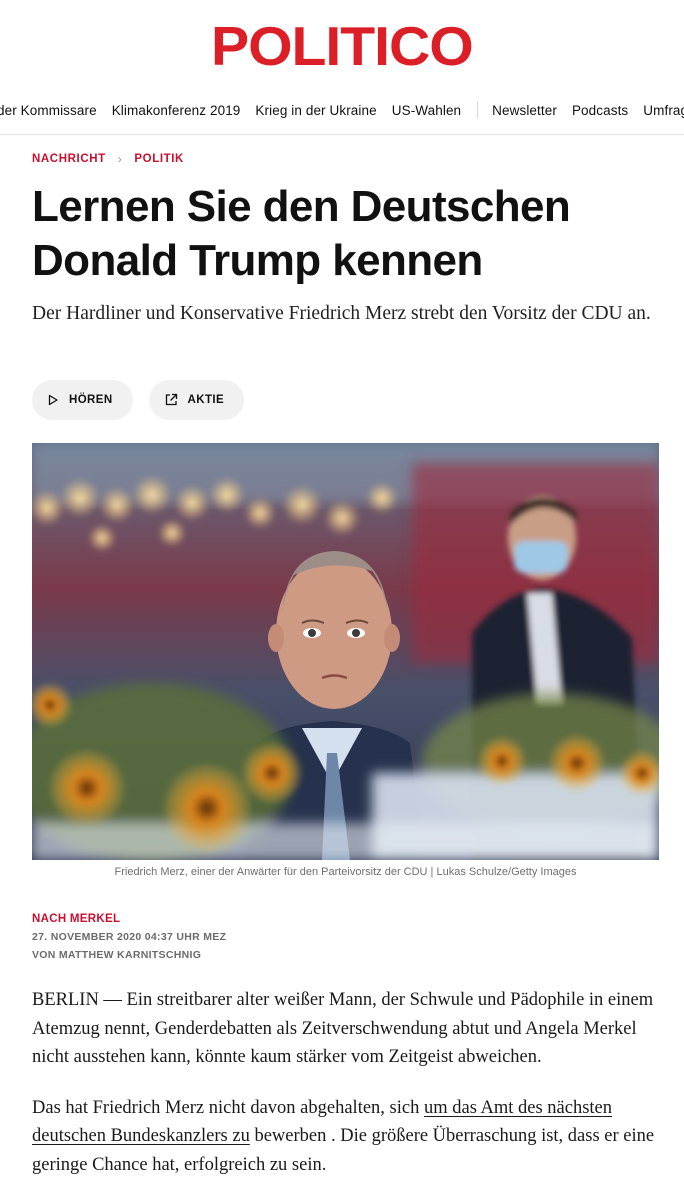 This screenshot has height=1201, width=684. I want to click on share-button-label: AKTIE, so click(206, 400).